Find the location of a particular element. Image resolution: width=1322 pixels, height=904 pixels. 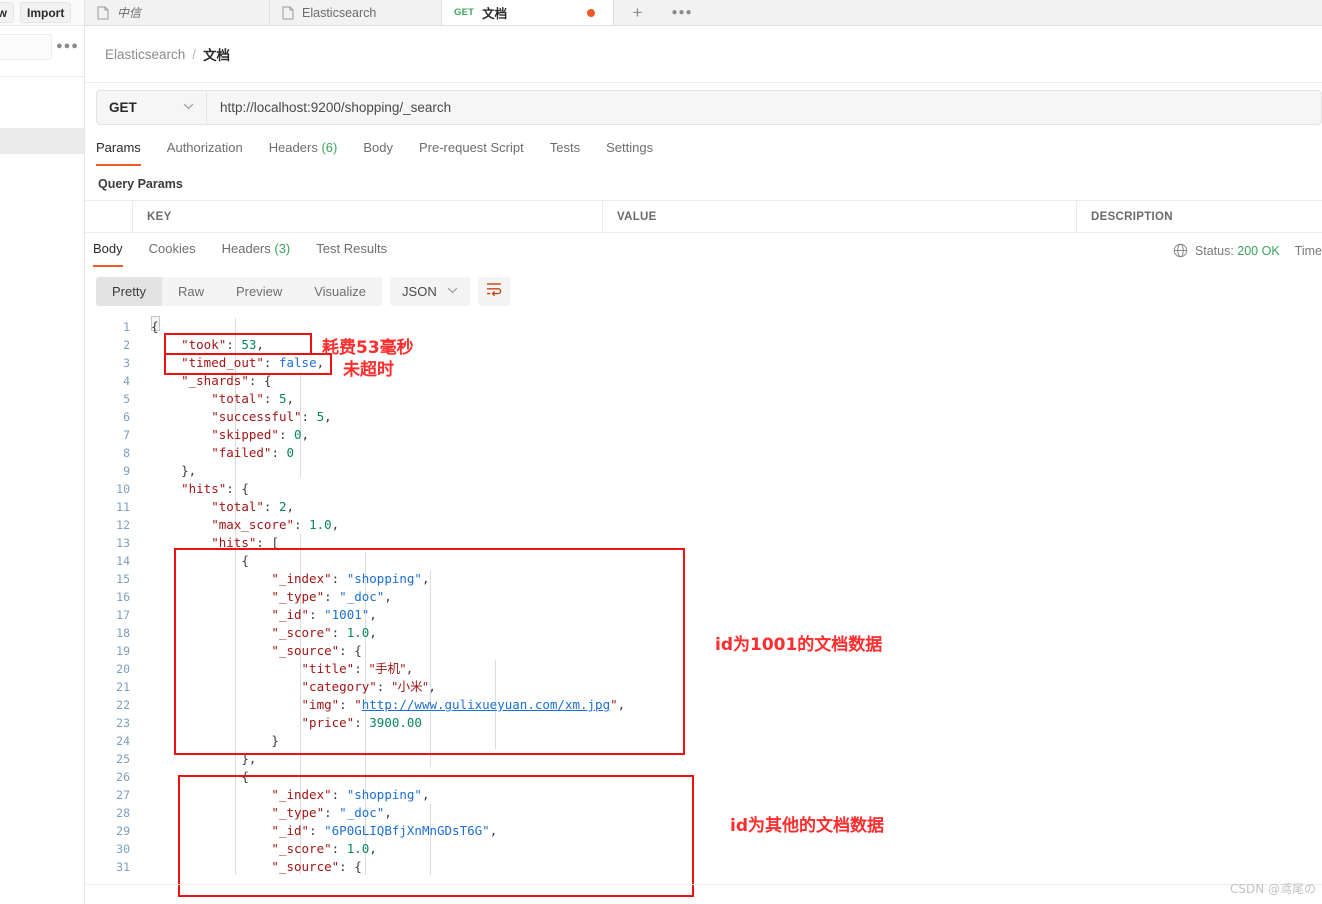

chevron-down-icon is located at coordinates (188, 107).